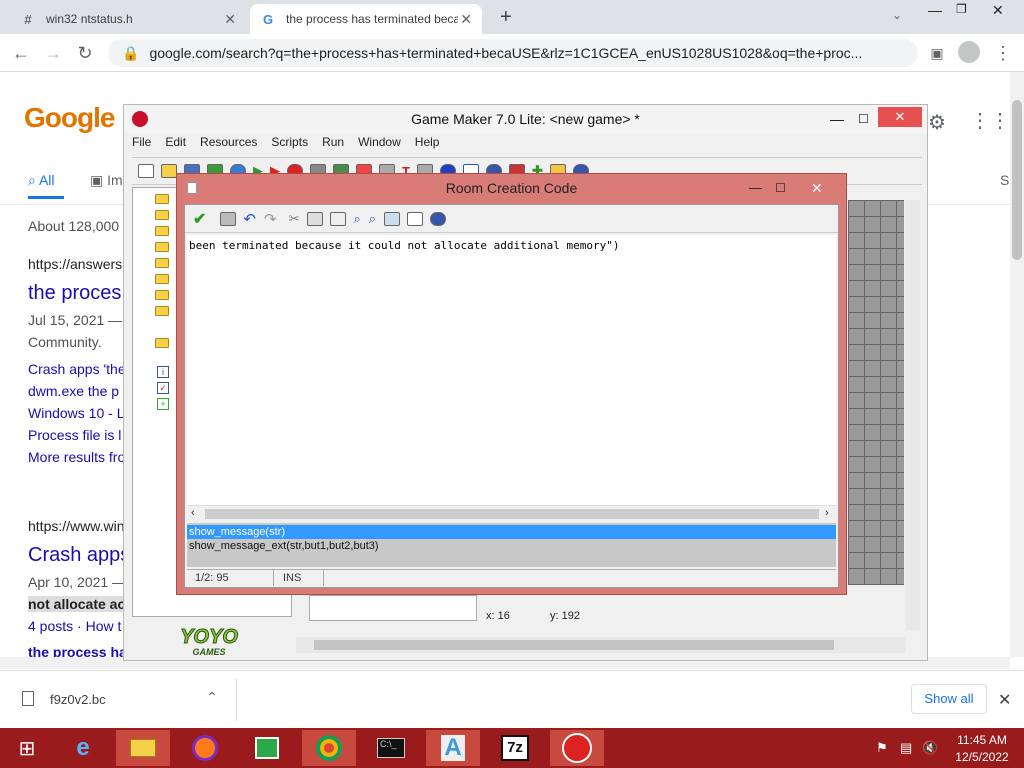 The width and height of the screenshot is (1024, 768). Describe the element at coordinates (333, 145) in the screenshot. I see `menu-run: Run` at that location.